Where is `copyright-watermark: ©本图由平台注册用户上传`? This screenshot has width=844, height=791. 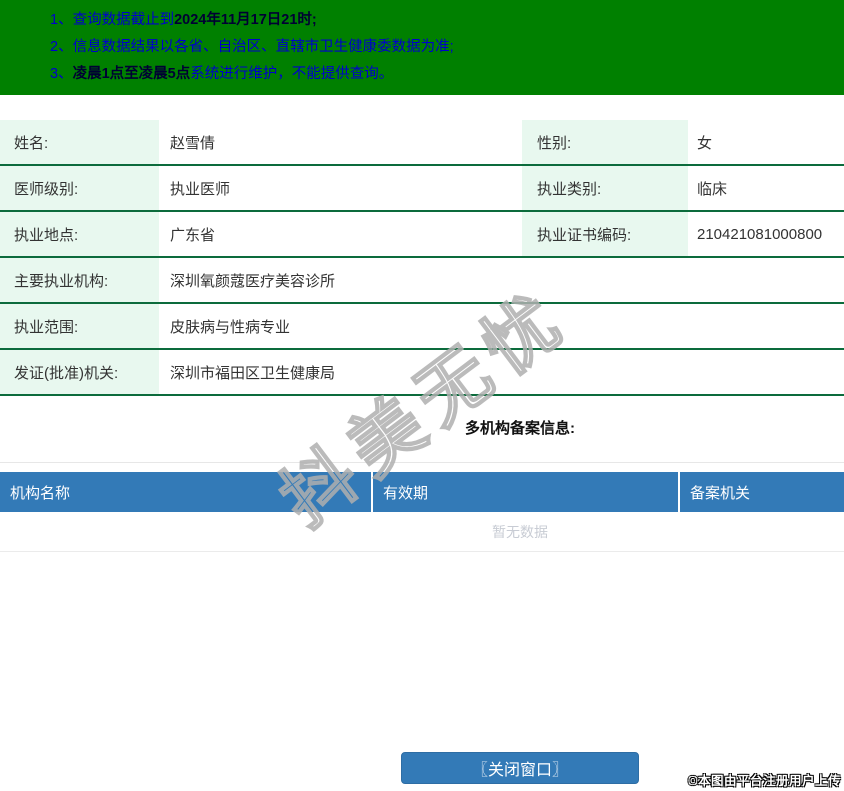 copyright-watermark: ©本图由平台注册用户上传 is located at coordinates (764, 781).